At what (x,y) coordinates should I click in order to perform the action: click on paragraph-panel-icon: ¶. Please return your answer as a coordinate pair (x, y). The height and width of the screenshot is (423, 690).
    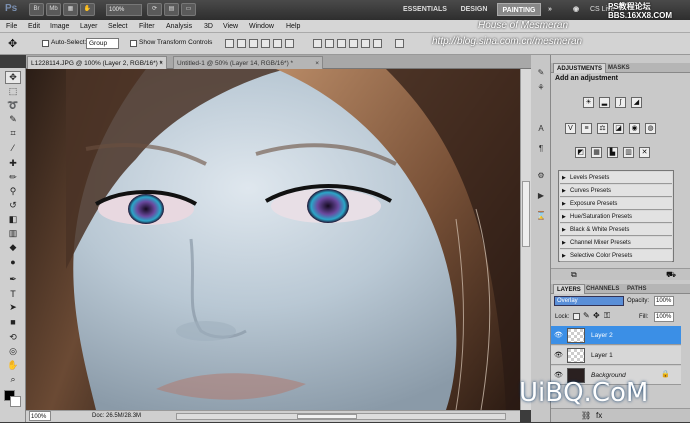
    Looking at the image, I should click on (541, 148).